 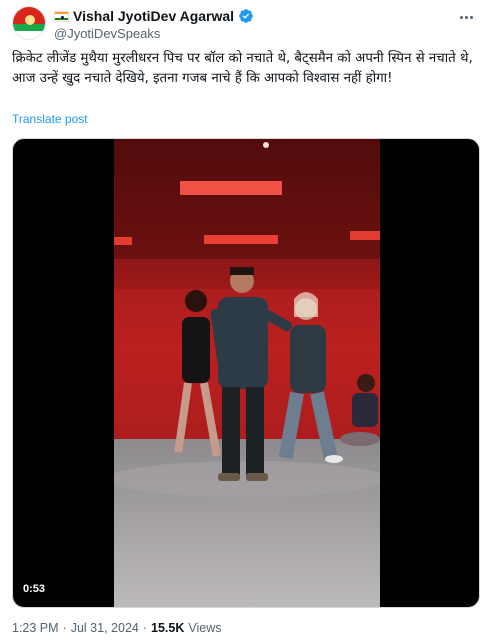 I want to click on video-duration: 0:53, so click(x=34, y=589).